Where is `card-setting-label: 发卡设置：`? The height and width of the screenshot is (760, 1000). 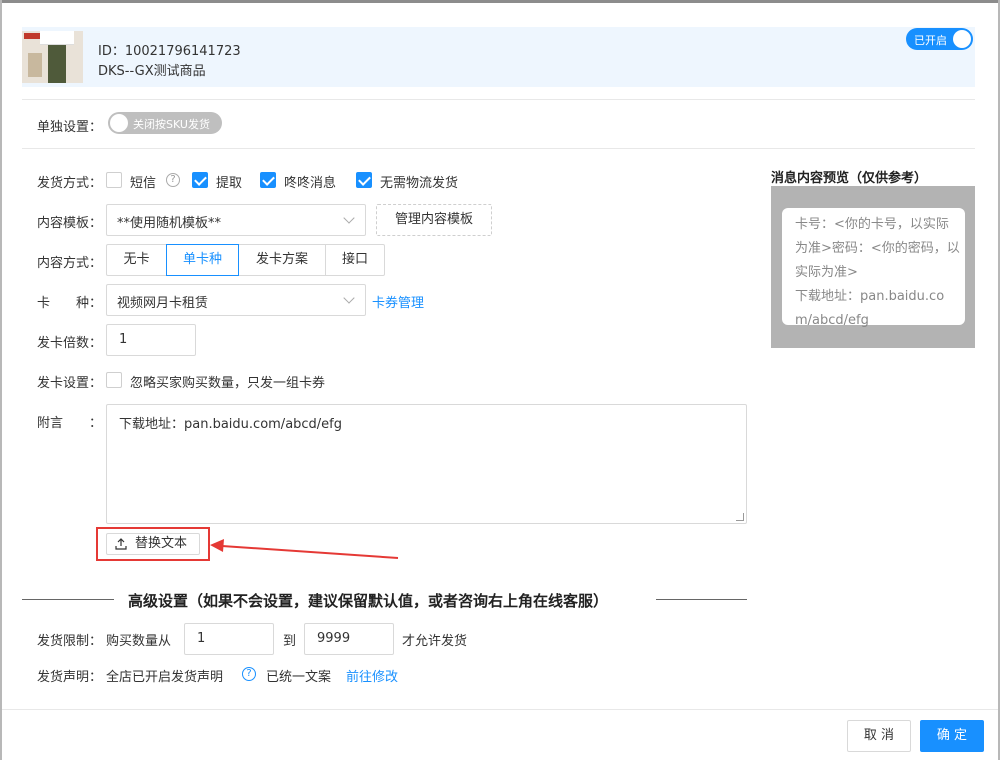
card-setting-label: 发卡设置： is located at coordinates (70, 383).